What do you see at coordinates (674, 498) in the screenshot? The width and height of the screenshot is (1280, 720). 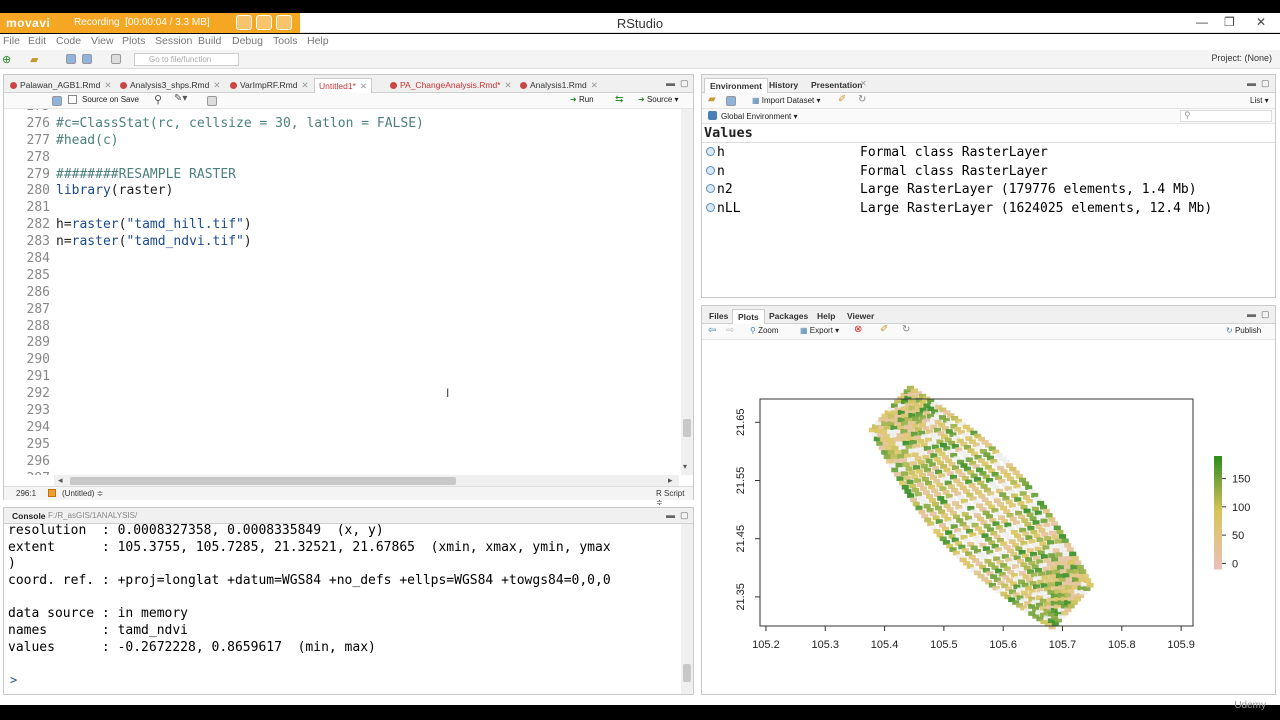 I see `file-type-selector: R Script ≑` at bounding box center [674, 498].